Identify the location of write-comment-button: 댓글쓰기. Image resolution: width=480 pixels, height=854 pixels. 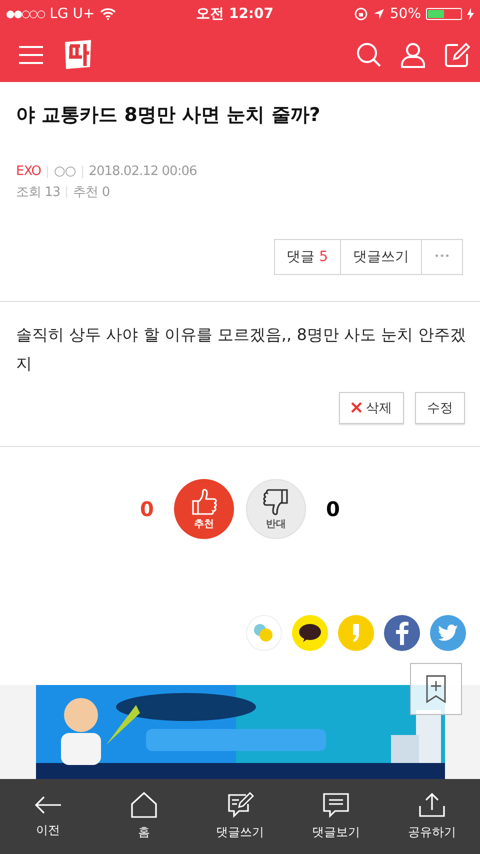
(381, 257).